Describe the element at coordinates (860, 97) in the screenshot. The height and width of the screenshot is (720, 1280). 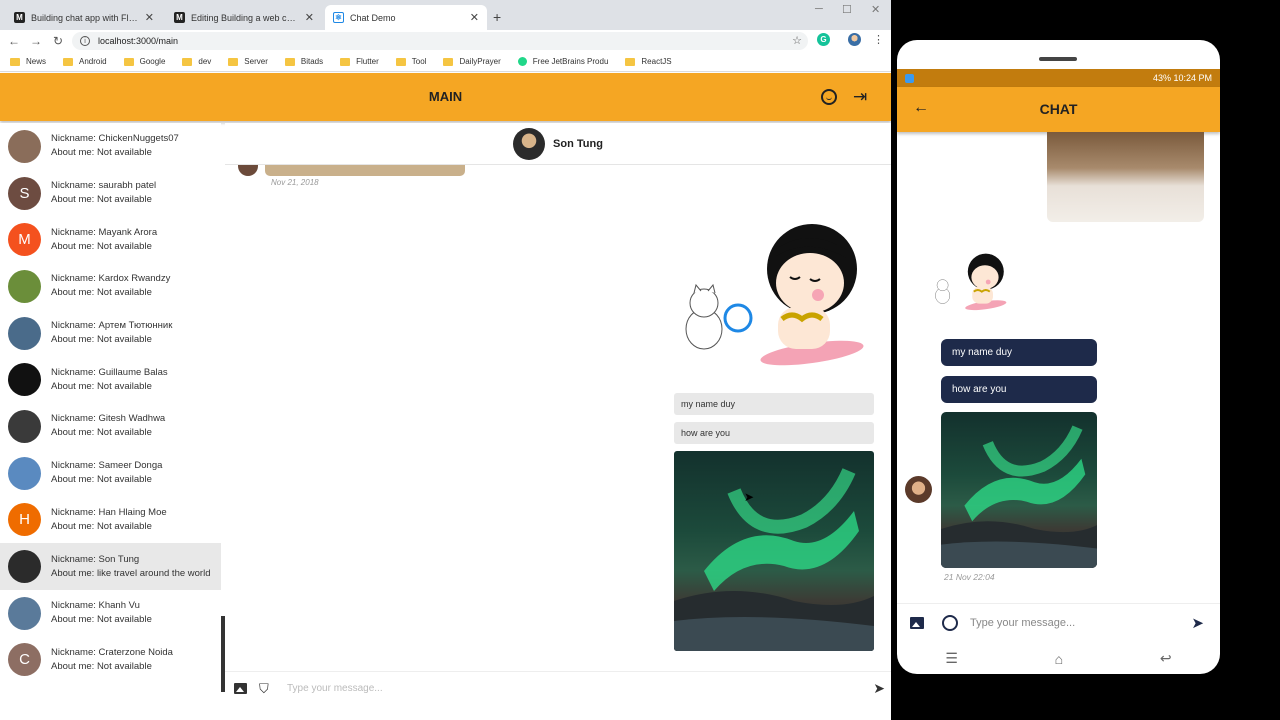
I see `logout-icon: ⇥` at that location.